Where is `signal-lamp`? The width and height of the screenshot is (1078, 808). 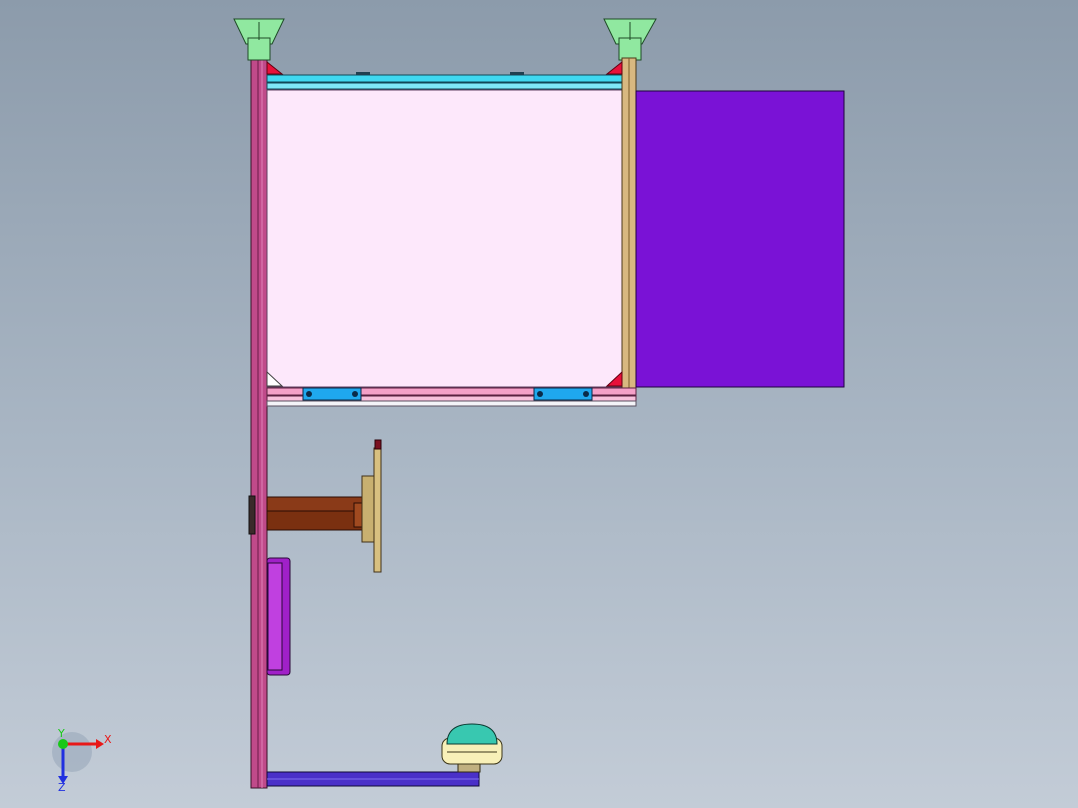
signal-lamp is located at coordinates (472, 748).